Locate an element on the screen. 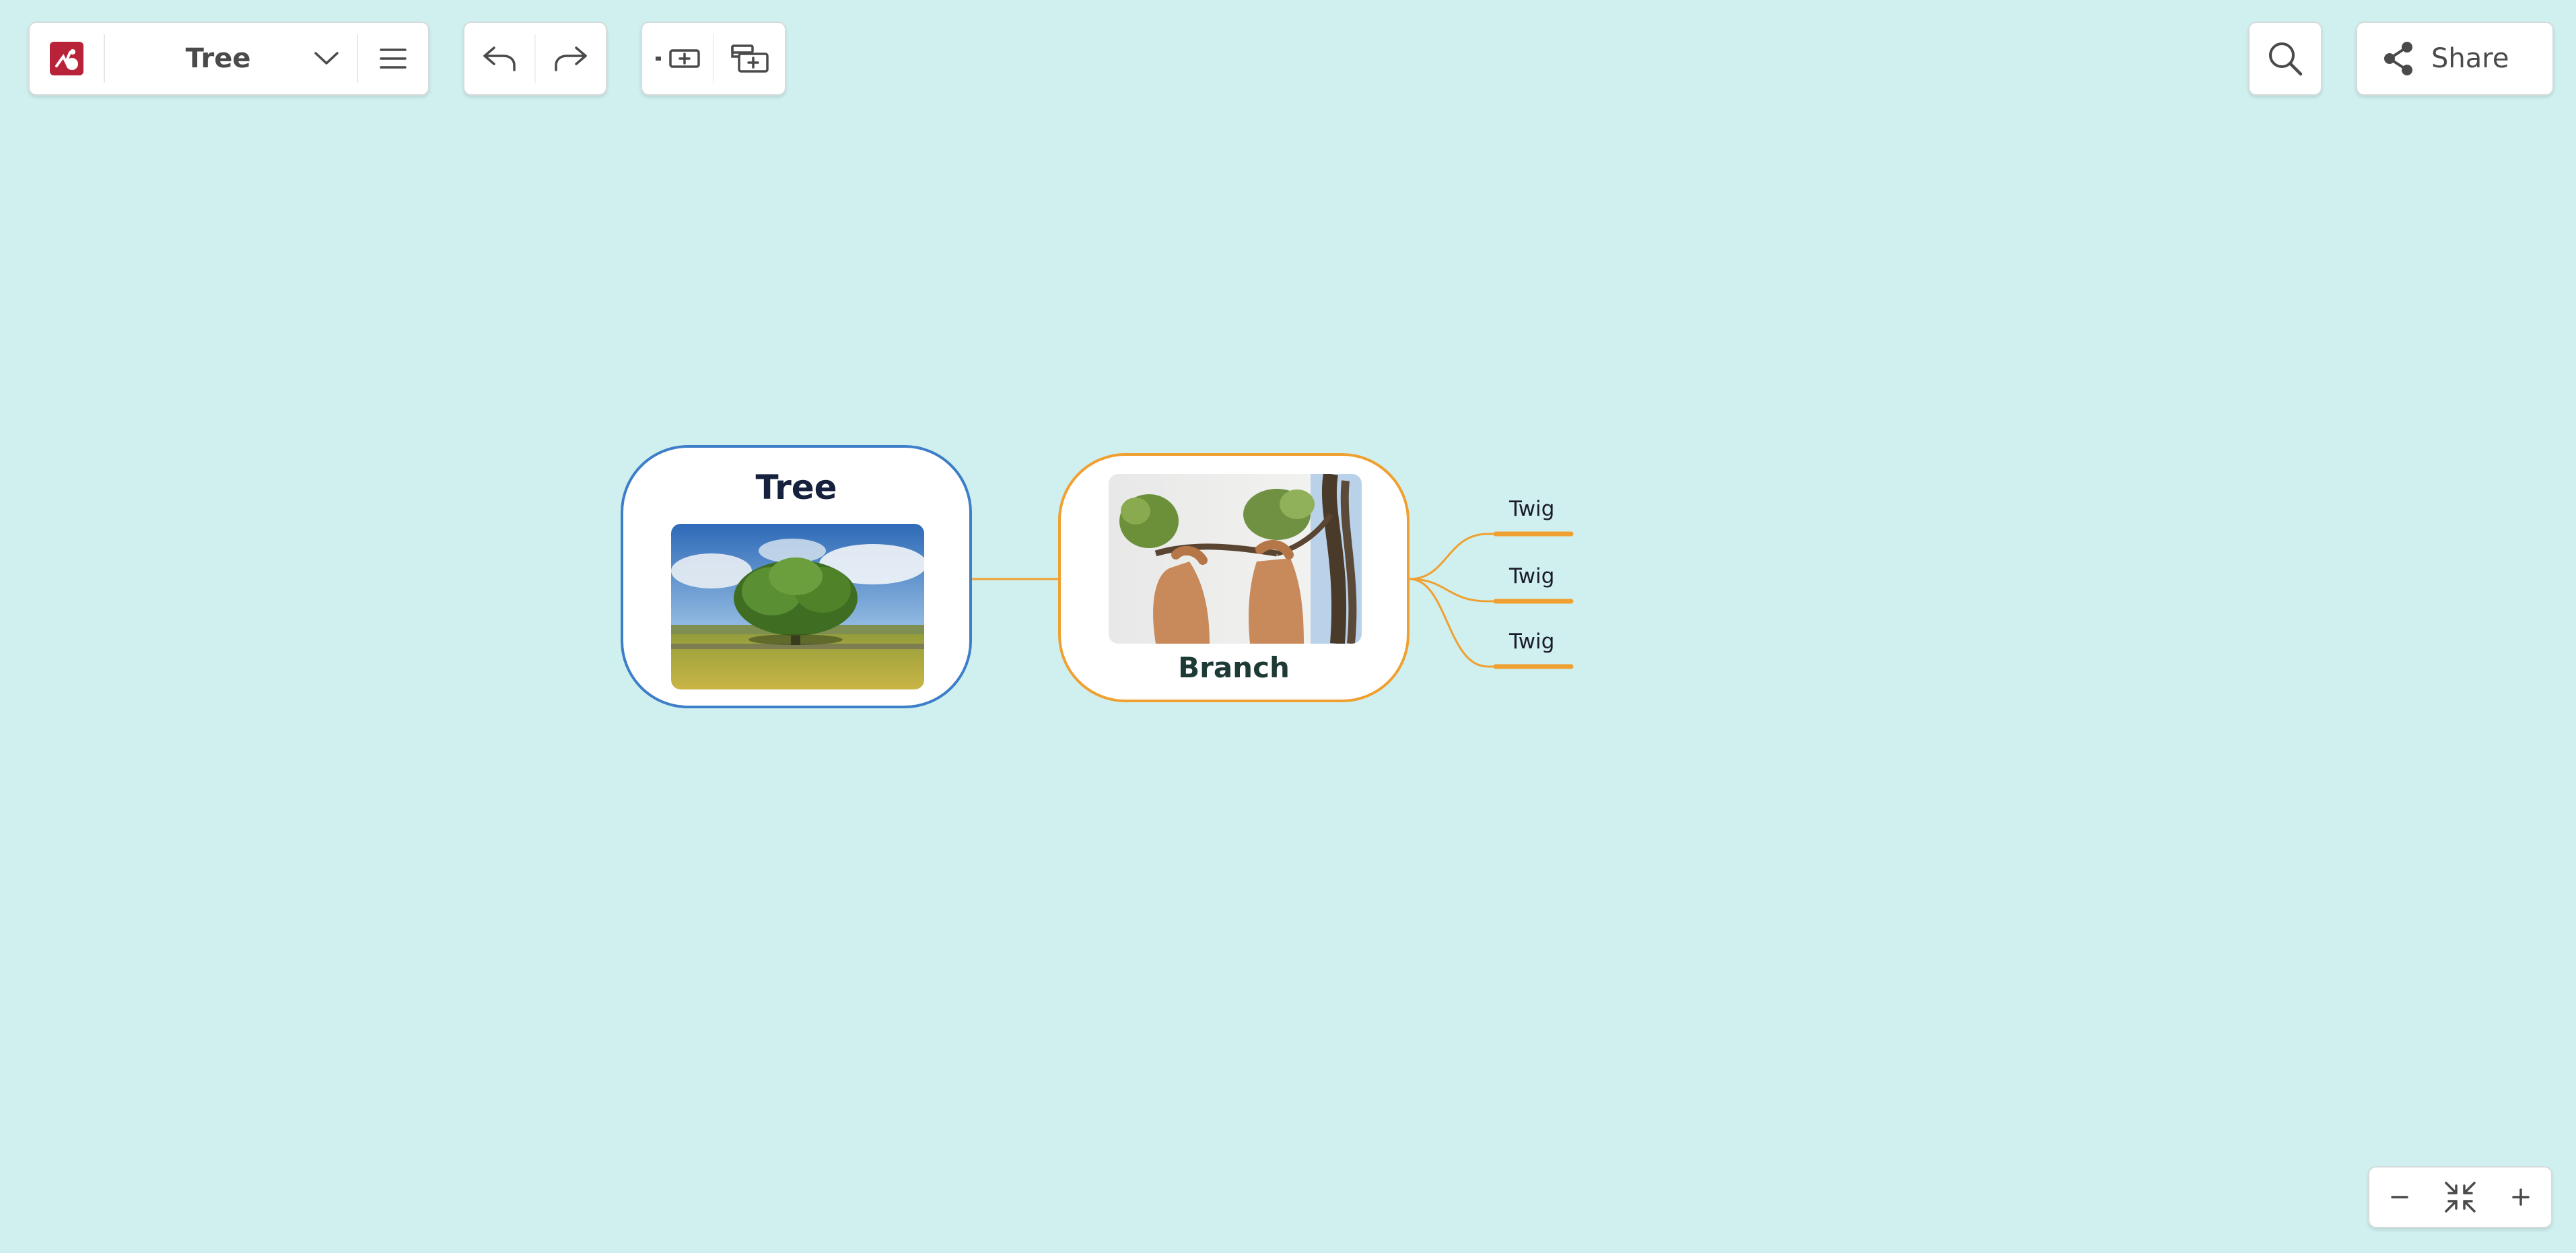  branch-topic-node: Branch is located at coordinates (1233, 577).